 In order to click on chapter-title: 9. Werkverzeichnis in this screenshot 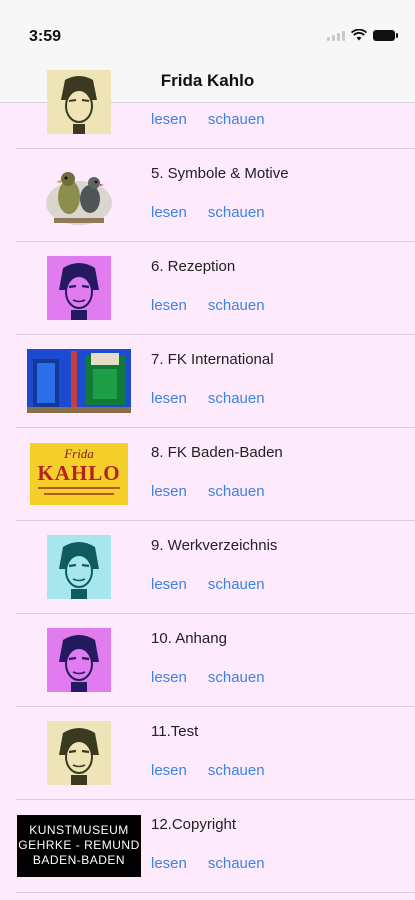, I will do `click(214, 545)`.